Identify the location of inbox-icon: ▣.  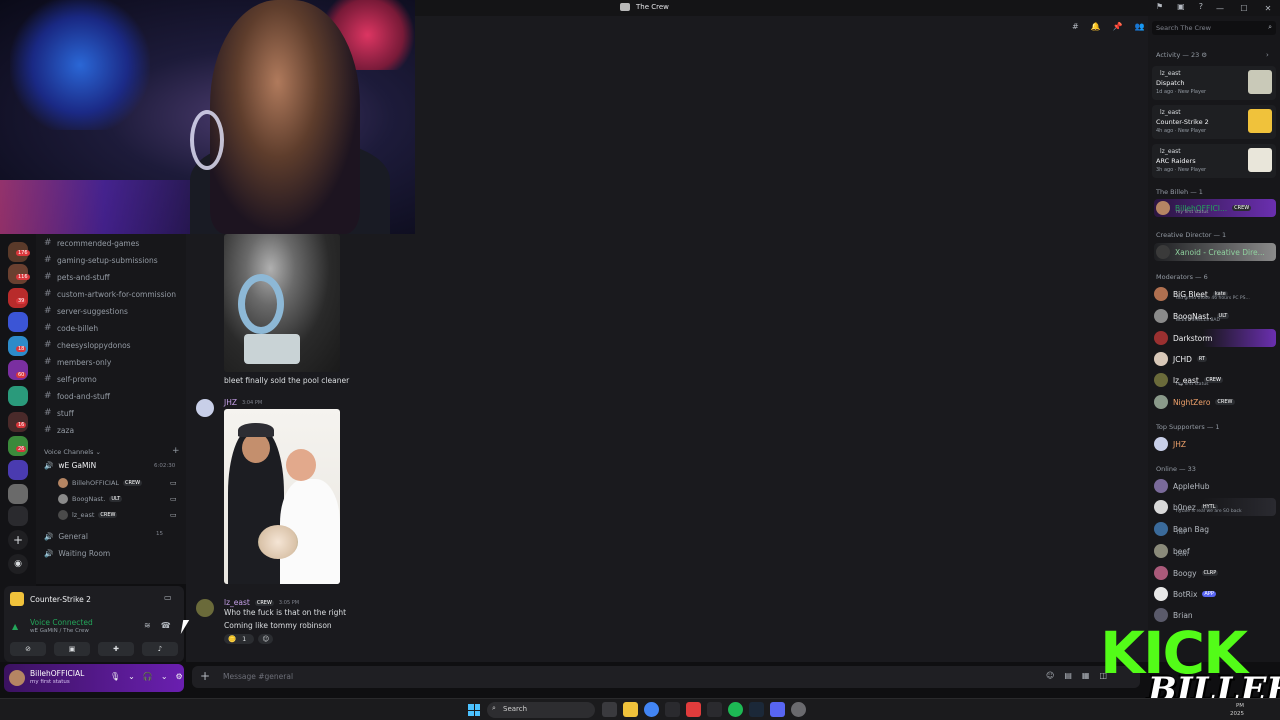
(1181, 6).